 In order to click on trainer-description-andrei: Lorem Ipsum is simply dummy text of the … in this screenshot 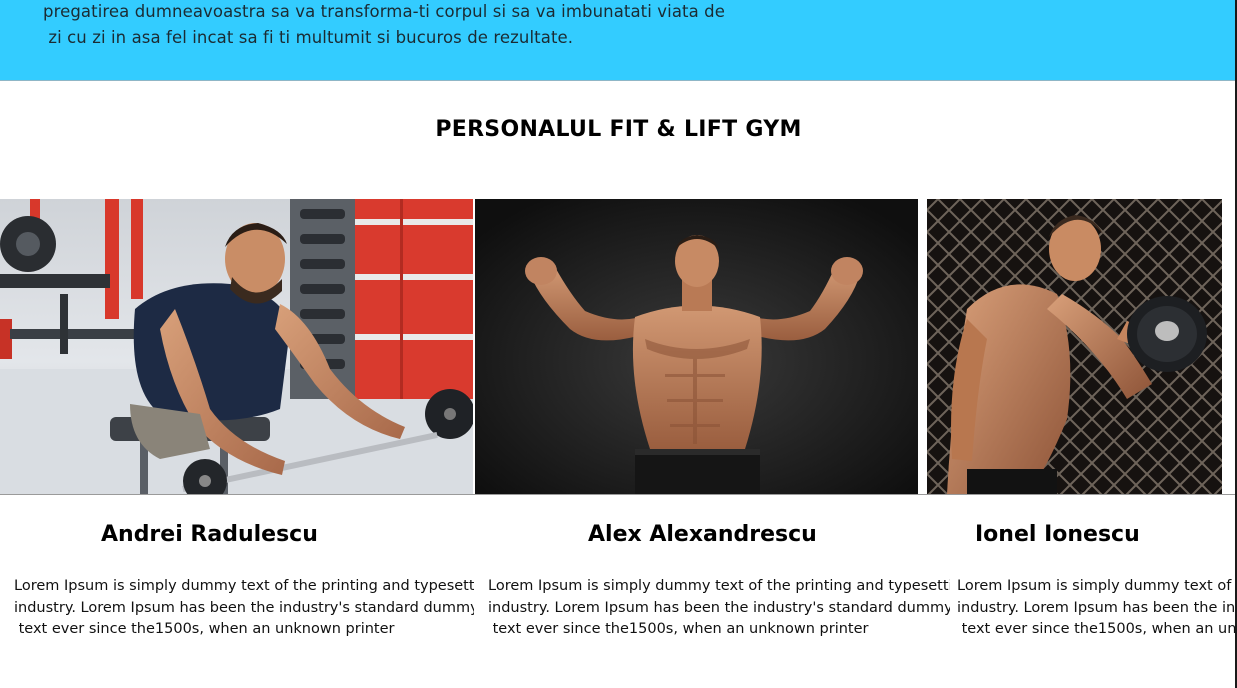, I will do `click(244, 608)`.